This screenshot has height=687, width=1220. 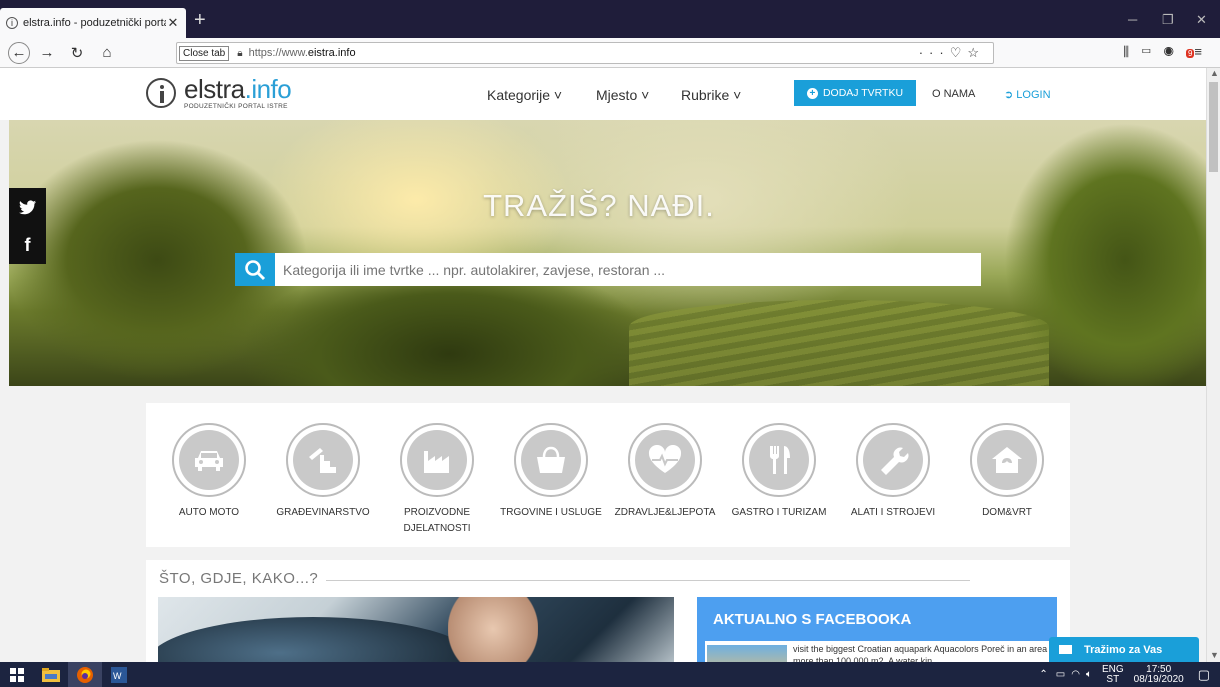 What do you see at coordinates (711, 95) in the screenshot?
I see `nav-rubrike: Rubrike ˅` at bounding box center [711, 95].